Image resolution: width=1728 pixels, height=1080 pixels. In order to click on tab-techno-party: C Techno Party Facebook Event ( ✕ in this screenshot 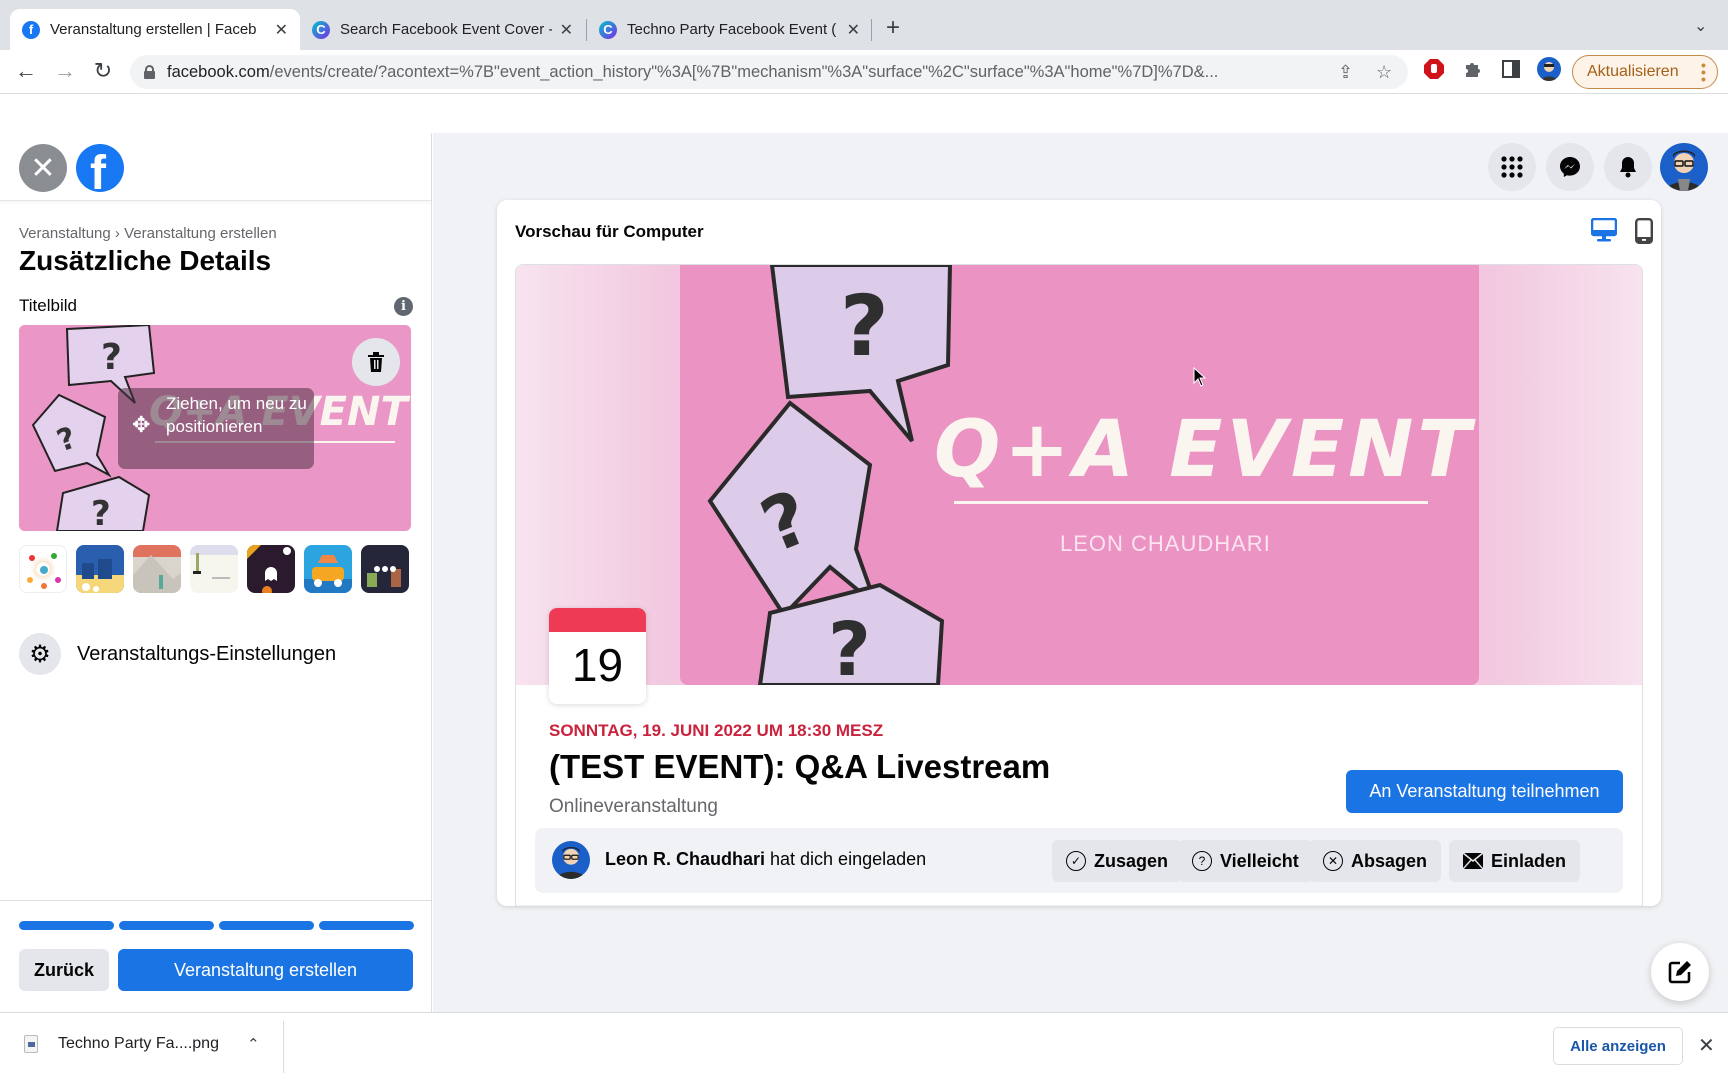, I will do `click(729, 29)`.